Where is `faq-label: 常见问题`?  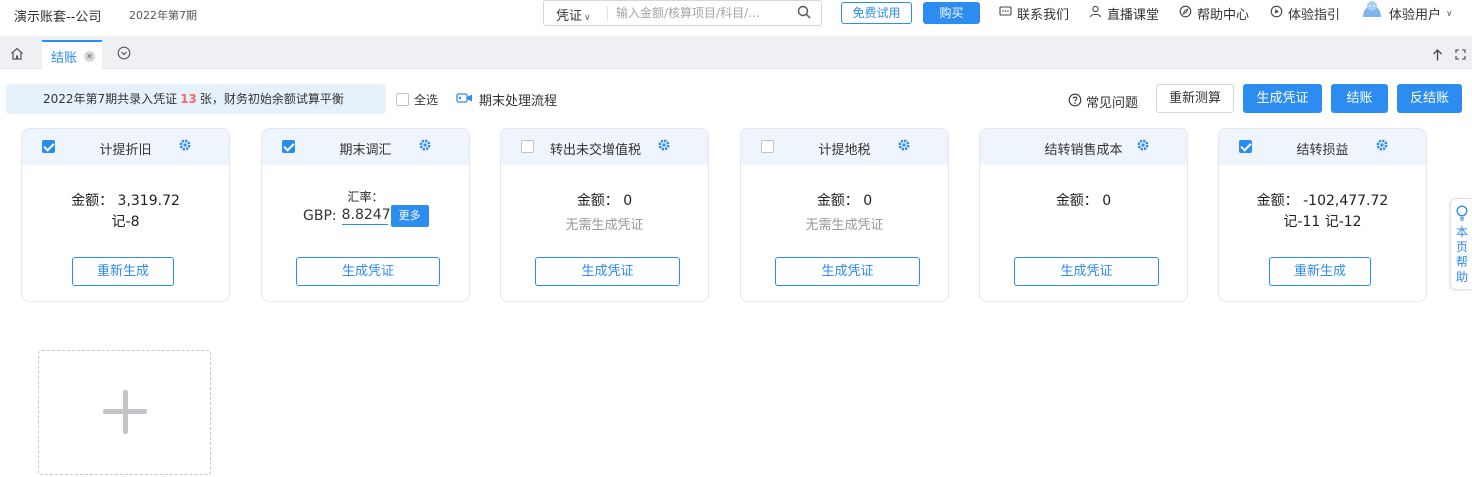 faq-label: 常见问题 is located at coordinates (1112, 103).